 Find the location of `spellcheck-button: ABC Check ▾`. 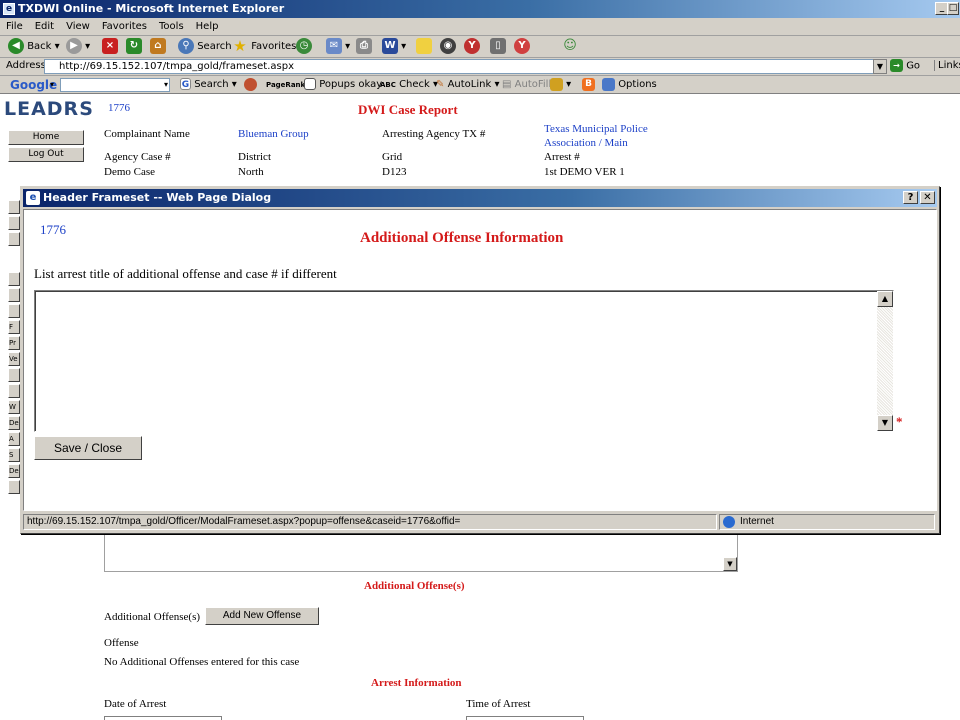

spellcheck-button: ABC Check ▾ is located at coordinates (409, 85).